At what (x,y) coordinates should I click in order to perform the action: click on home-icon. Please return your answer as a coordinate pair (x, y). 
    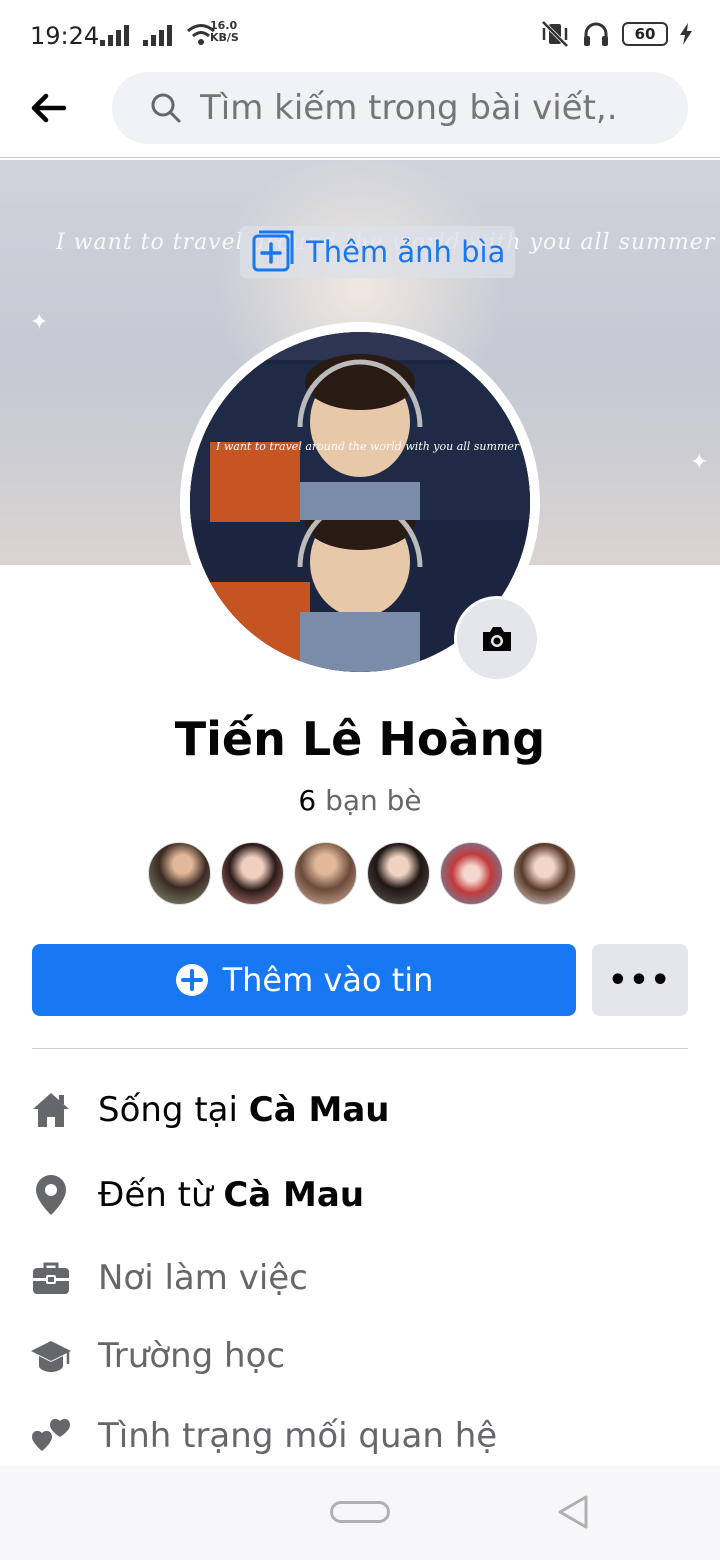
    Looking at the image, I should click on (51, 1110).